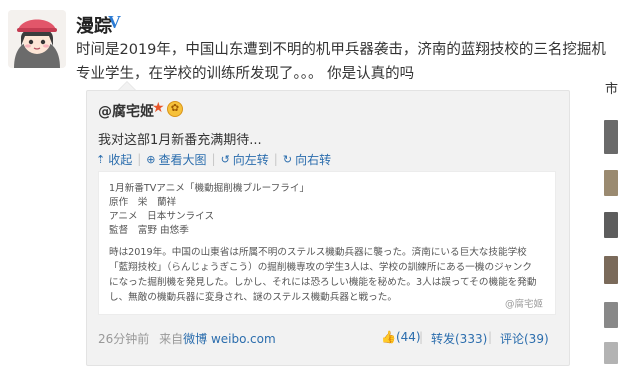 The height and width of the screenshot is (368, 618). What do you see at coordinates (175, 109) in the screenshot?
I see `medal-icon: ✿` at bounding box center [175, 109].